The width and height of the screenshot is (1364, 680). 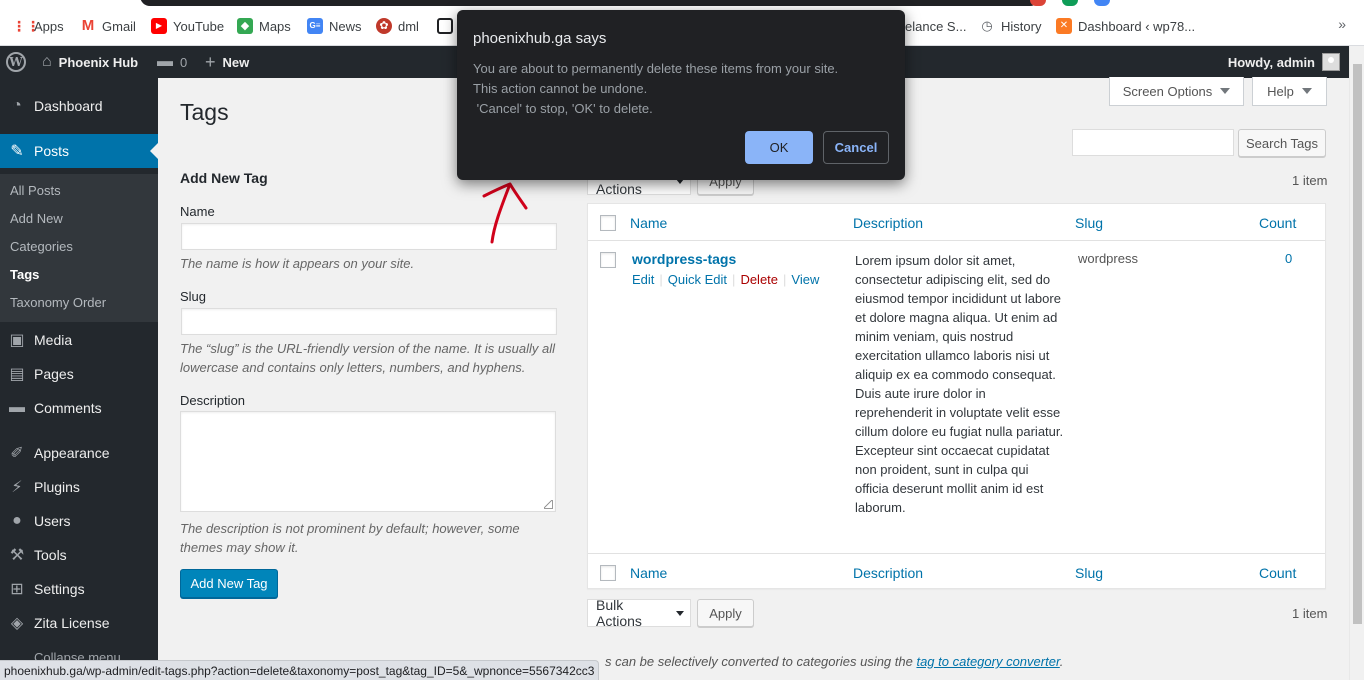 What do you see at coordinates (224, 178) in the screenshot?
I see `add-new-tag-heading: Add New Tag` at bounding box center [224, 178].